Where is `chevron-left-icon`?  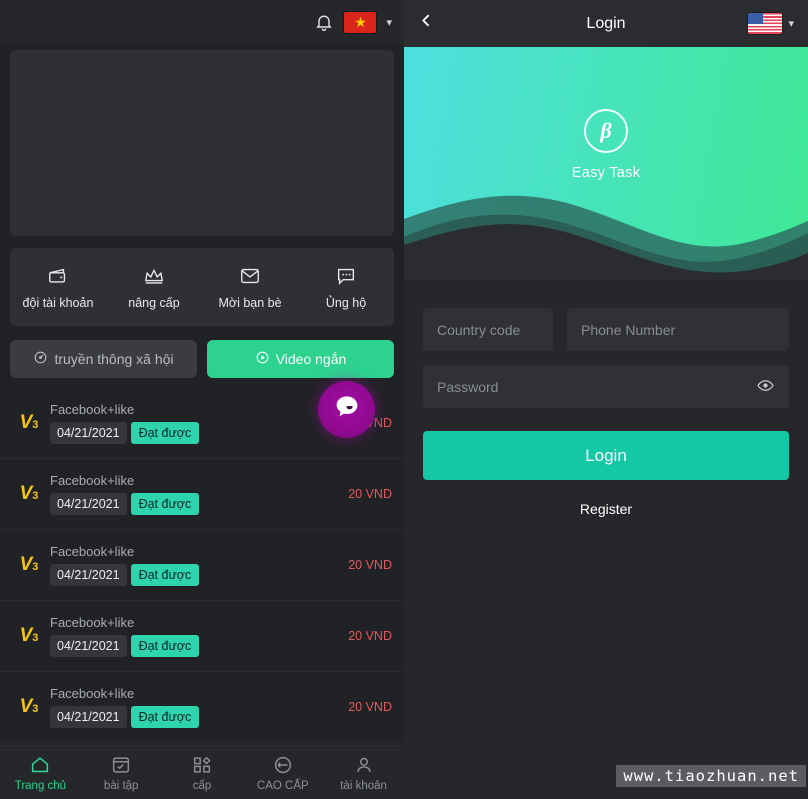 chevron-left-icon is located at coordinates (431, 23).